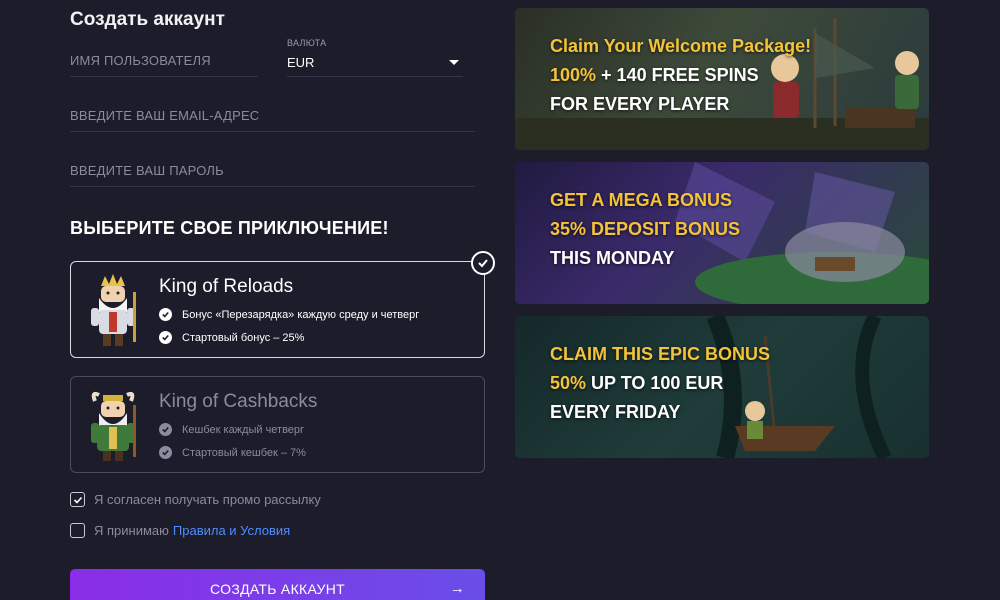 Image resolution: width=1000 pixels, height=600 pixels. What do you see at coordinates (165, 115) in the screenshot?
I see `email-placeholder: ВВЕДИТЕ ВАШ EMAIL-АДРЕС` at bounding box center [165, 115].